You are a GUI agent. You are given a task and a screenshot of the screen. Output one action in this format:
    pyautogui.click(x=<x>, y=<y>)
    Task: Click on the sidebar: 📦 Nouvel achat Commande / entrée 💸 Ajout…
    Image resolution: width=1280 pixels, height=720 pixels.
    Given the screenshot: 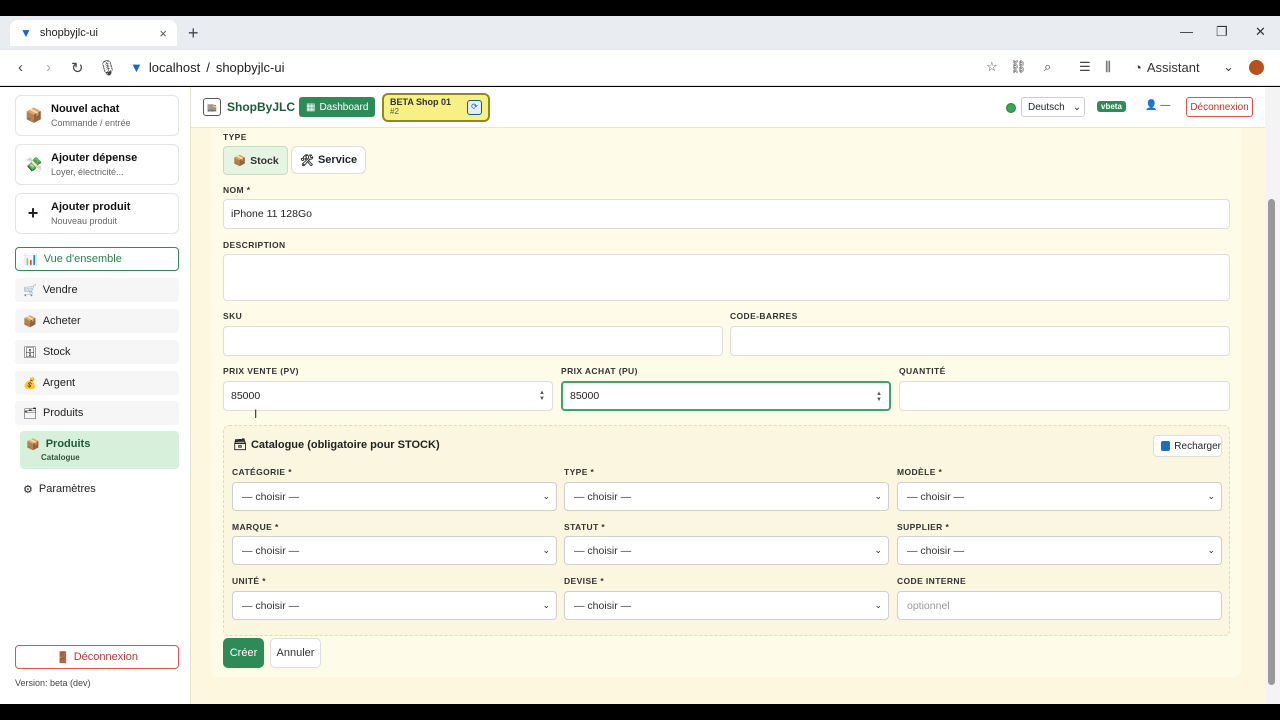 What is the action you would take?
    pyautogui.click(x=95, y=395)
    